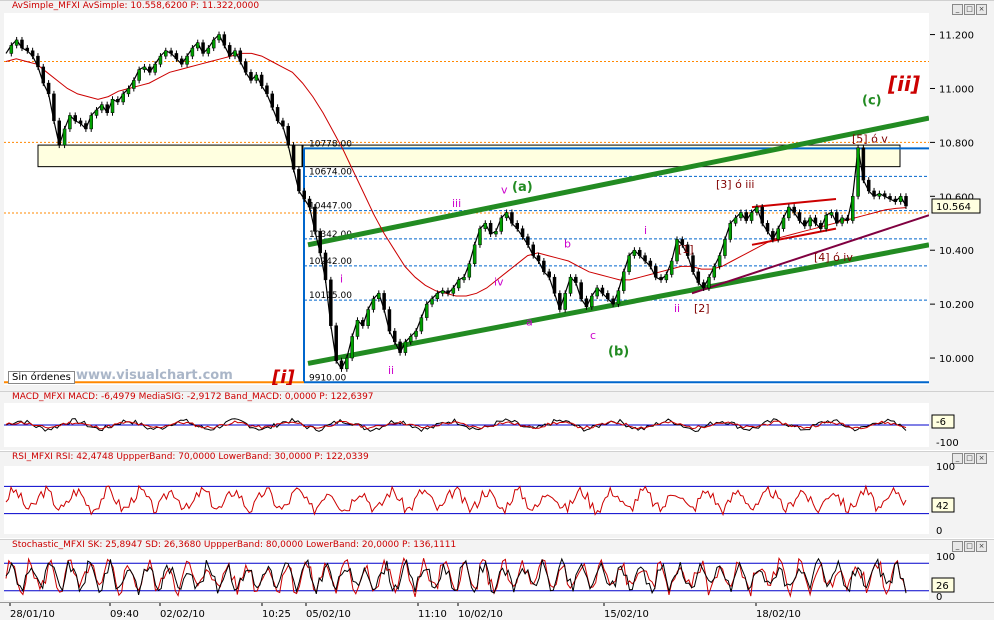 Image resolution: width=994 pixels, height=620 pixels. What do you see at coordinates (702, 308) in the screenshot?
I see `wave-label-16: [2]` at bounding box center [702, 308].